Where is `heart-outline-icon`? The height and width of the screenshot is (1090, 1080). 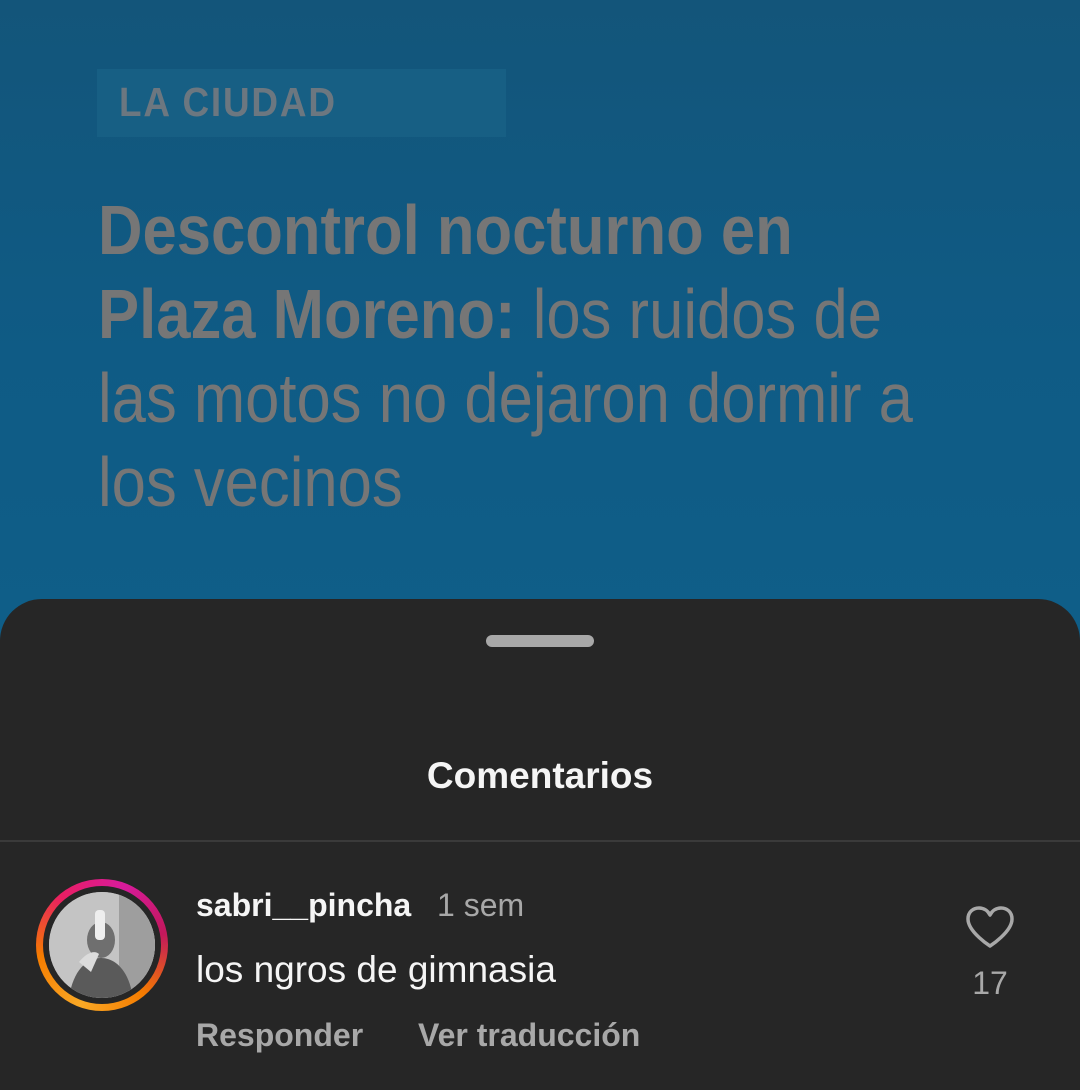 heart-outline-icon is located at coordinates (990, 927).